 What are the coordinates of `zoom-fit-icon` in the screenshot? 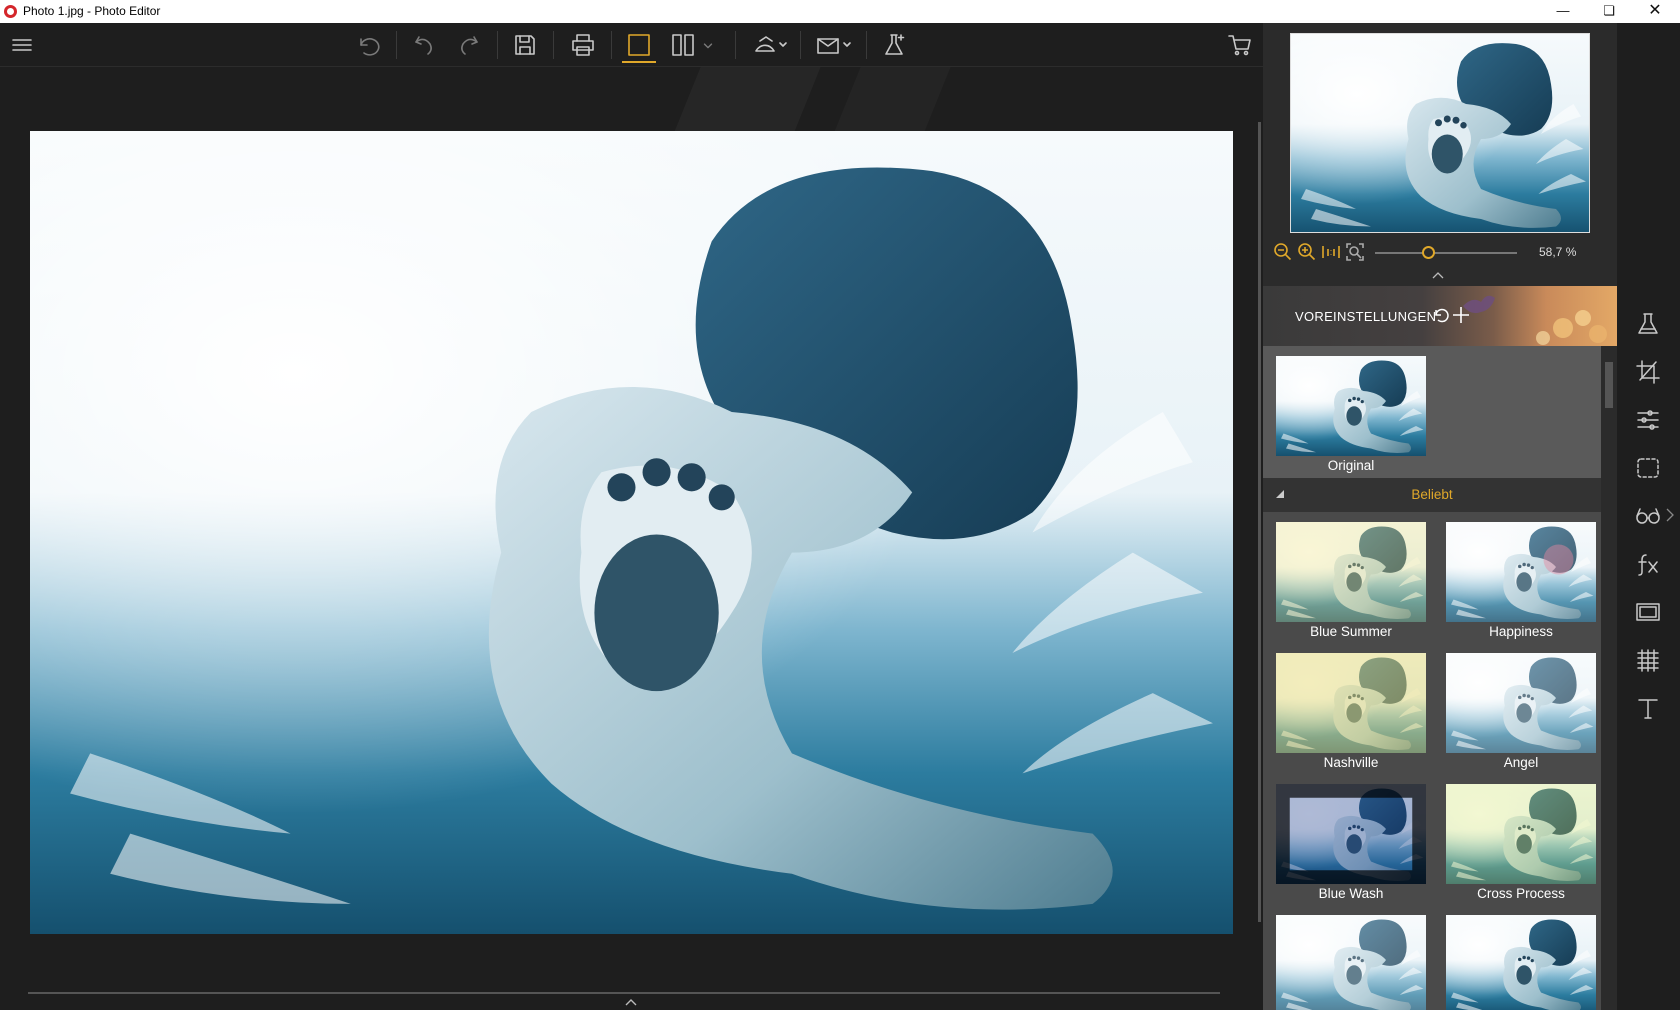 It's located at (1355, 252).